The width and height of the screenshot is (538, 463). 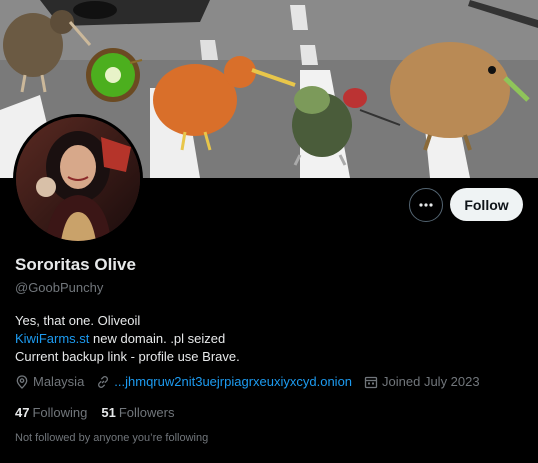 What do you see at coordinates (112, 438) in the screenshot?
I see `followed-by-note: Not followed by anyone you’re following` at bounding box center [112, 438].